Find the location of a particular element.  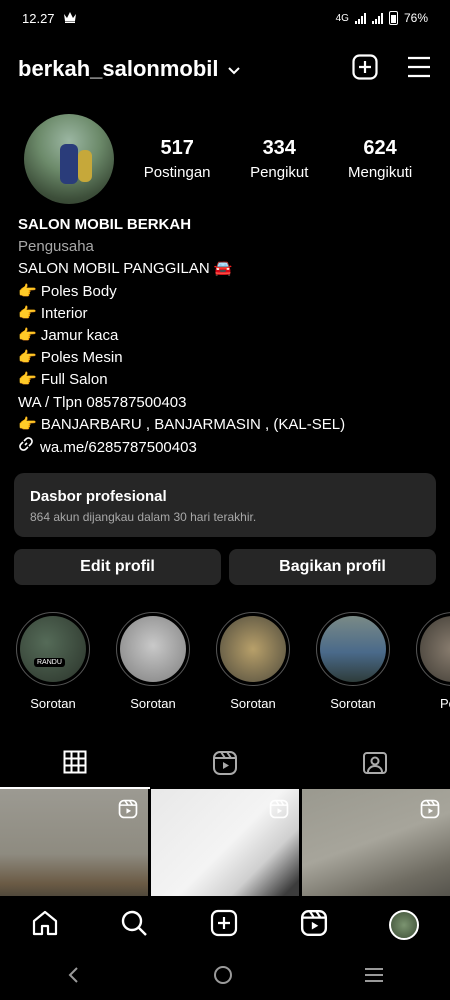

avatar is located at coordinates (69, 159).